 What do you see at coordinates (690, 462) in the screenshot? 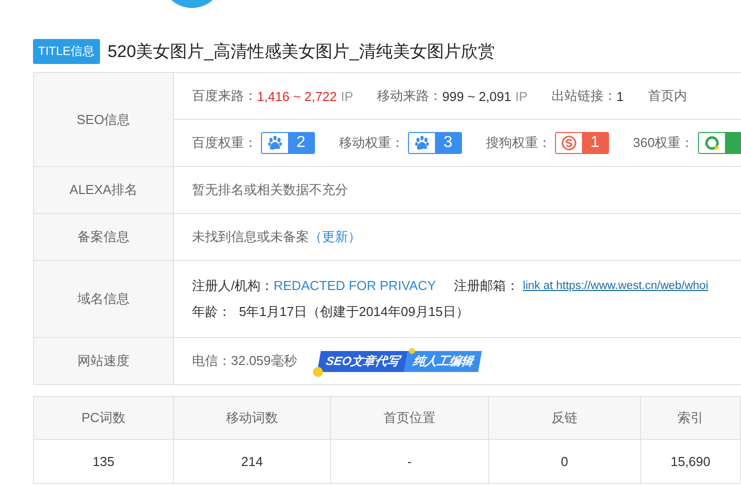
I see `table-cell: 15,690` at bounding box center [690, 462].